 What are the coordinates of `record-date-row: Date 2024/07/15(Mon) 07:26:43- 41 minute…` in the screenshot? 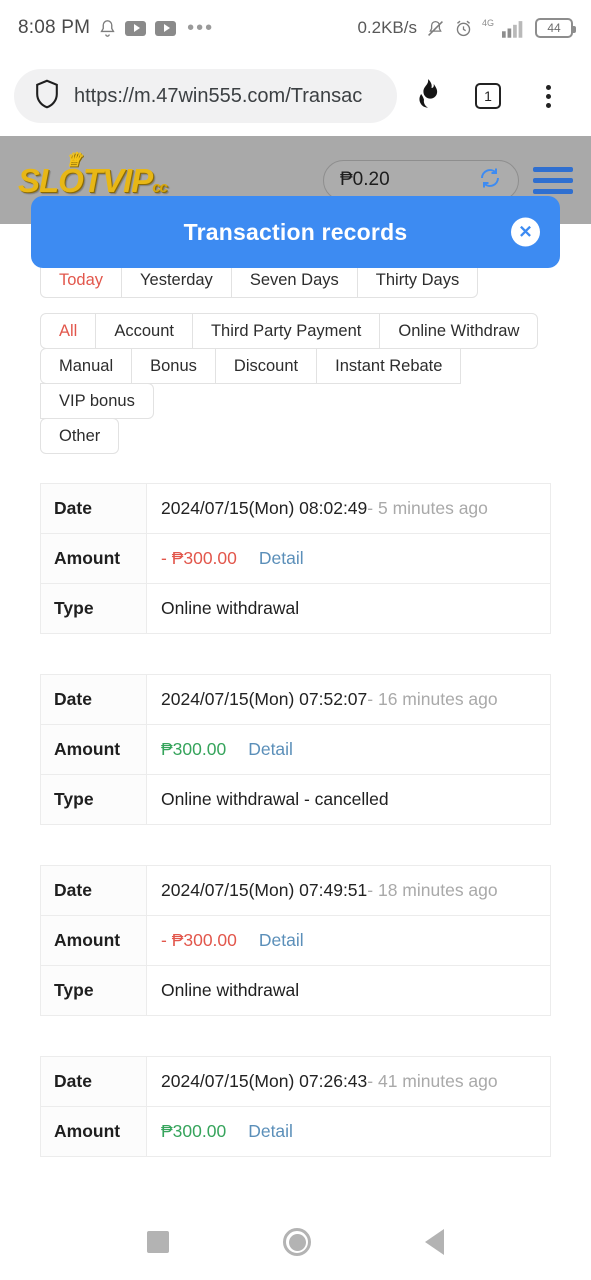 It's located at (295, 1081).